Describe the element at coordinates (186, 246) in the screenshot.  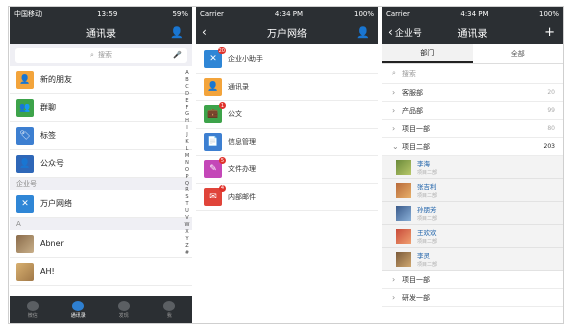
I see `index-letter: Z` at that location.